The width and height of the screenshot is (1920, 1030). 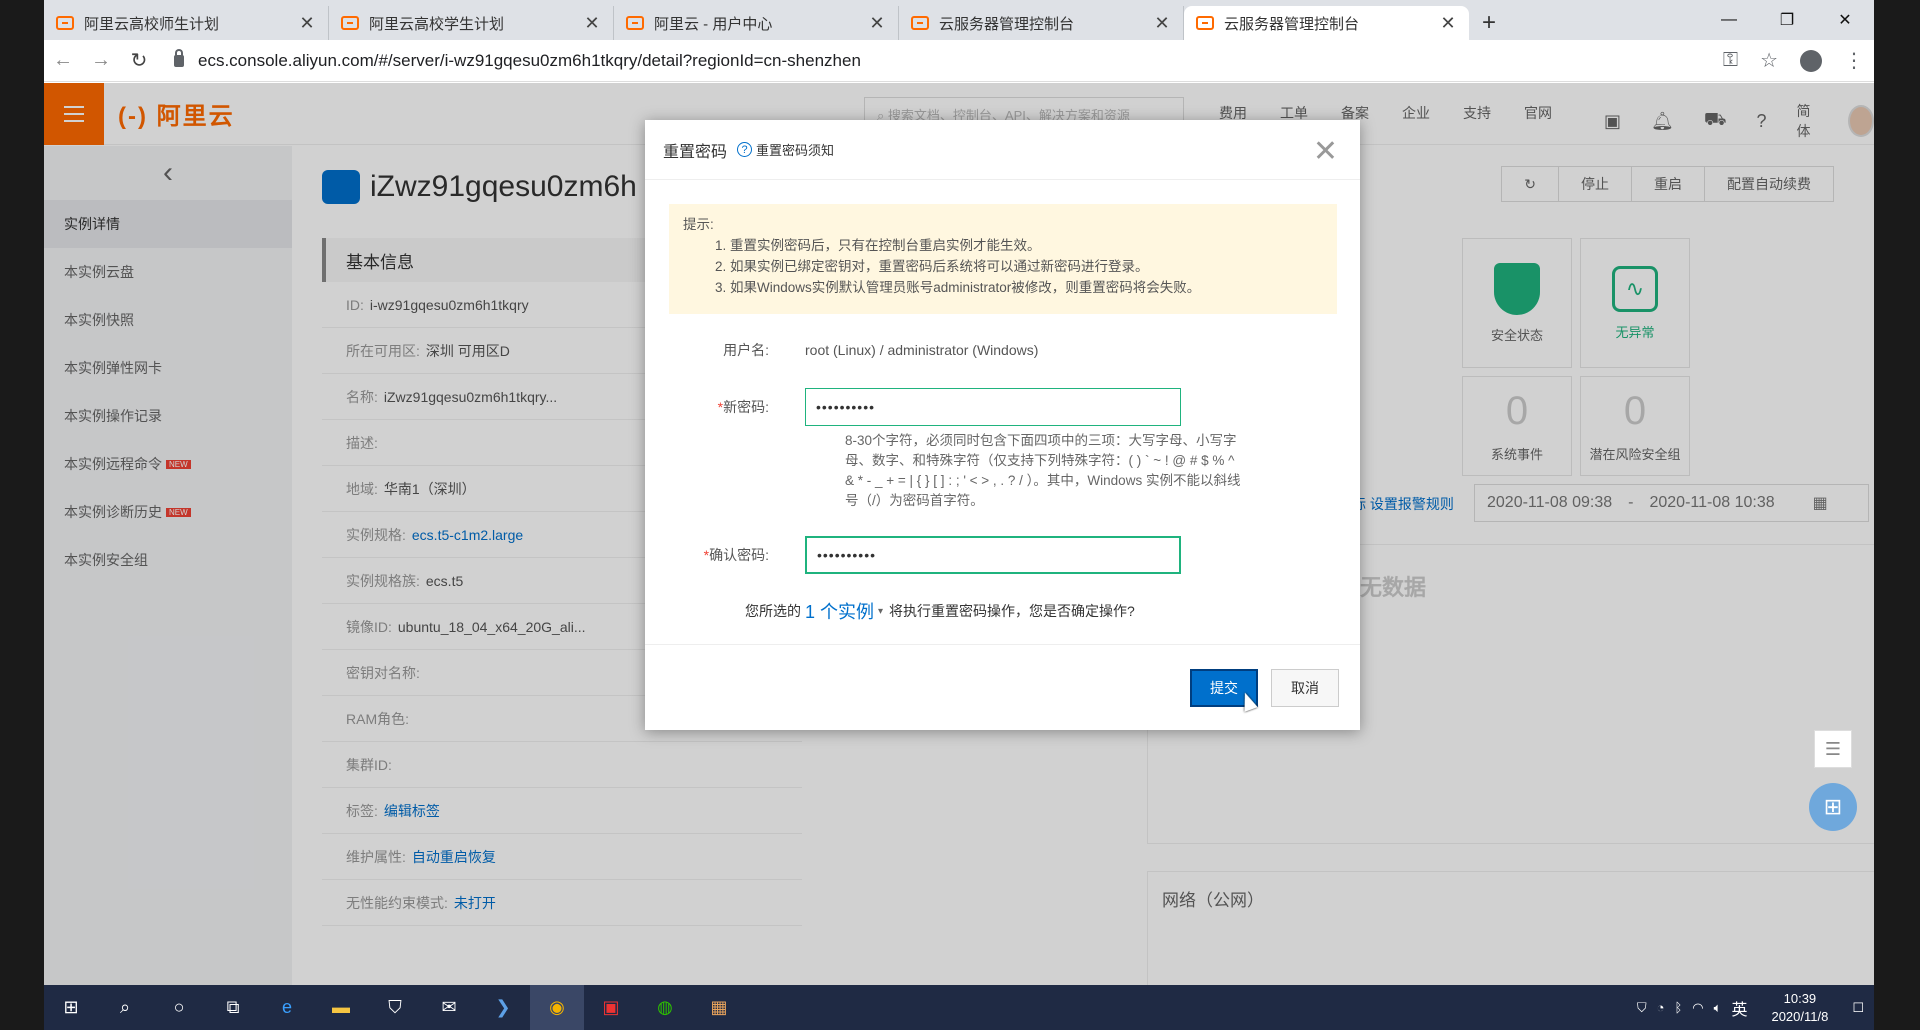 What do you see at coordinates (993, 407) in the screenshot?
I see `new-password-input: ••••••••••` at bounding box center [993, 407].